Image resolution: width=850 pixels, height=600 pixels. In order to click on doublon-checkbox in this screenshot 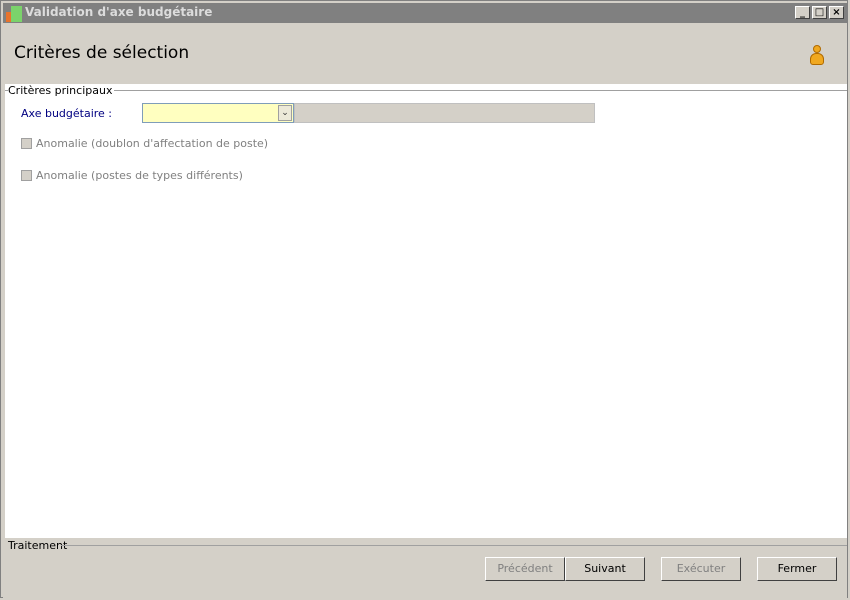, I will do `click(26, 143)`.